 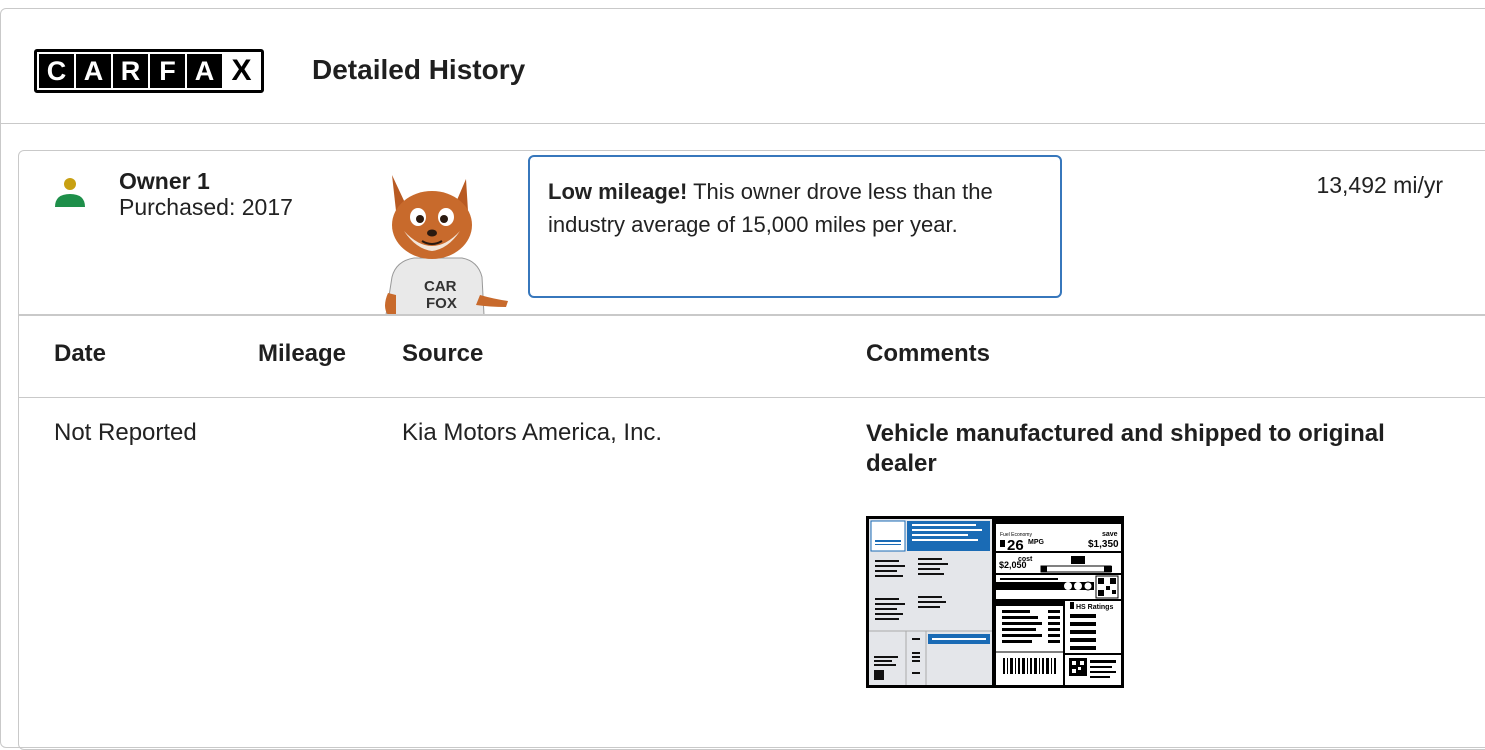 I want to click on sticker-save-label: save, so click(x=1110, y=534).